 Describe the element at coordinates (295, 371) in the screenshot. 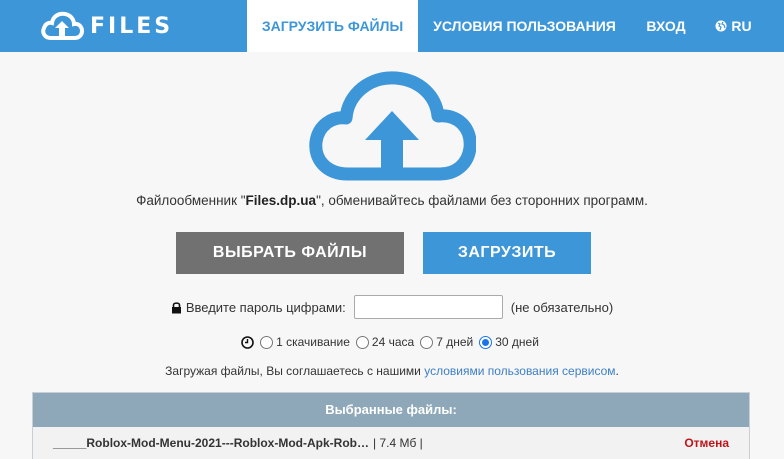

I see `agreement-before: Загружая файлы, Вы соглашаетесь с нашими` at that location.